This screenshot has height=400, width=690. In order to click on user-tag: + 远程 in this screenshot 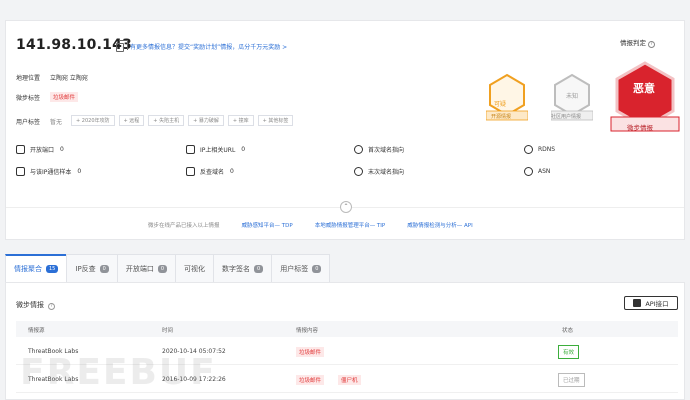, I will do `click(131, 120)`.